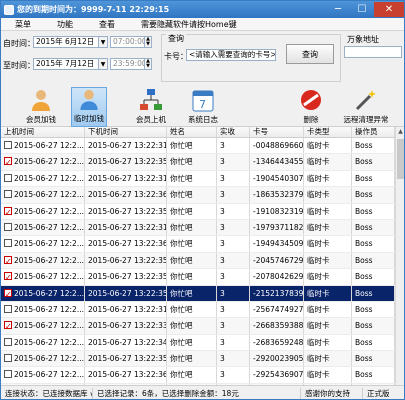 The height and width of the screenshot is (400, 405). What do you see at coordinates (151, 107) in the screenshot?
I see `member-login-button: 会员上机` at bounding box center [151, 107].